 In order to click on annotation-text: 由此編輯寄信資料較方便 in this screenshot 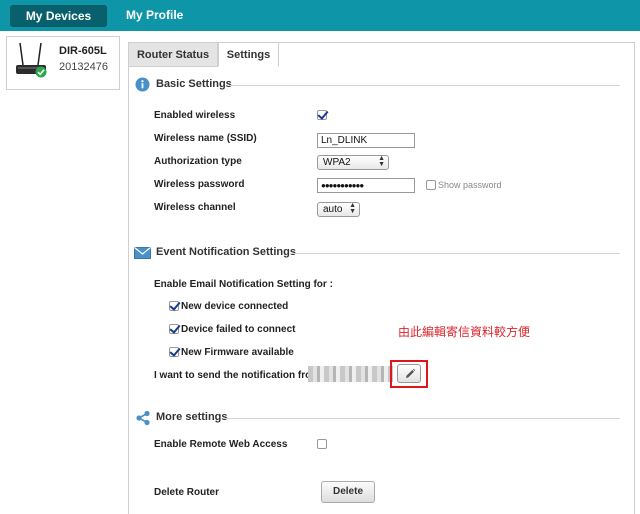, I will do `click(464, 332)`.